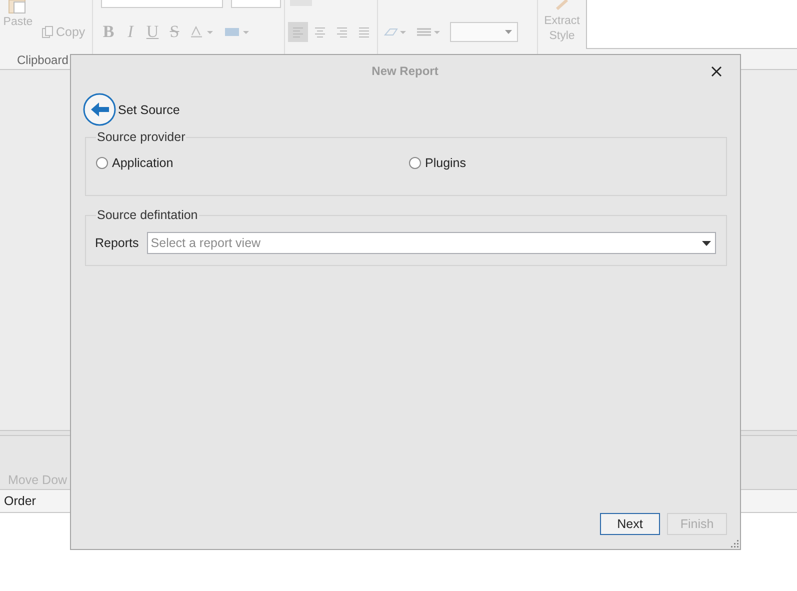 This screenshot has width=797, height=591. Describe the element at coordinates (484, 32) in the screenshot. I see `style-dropdown` at that location.